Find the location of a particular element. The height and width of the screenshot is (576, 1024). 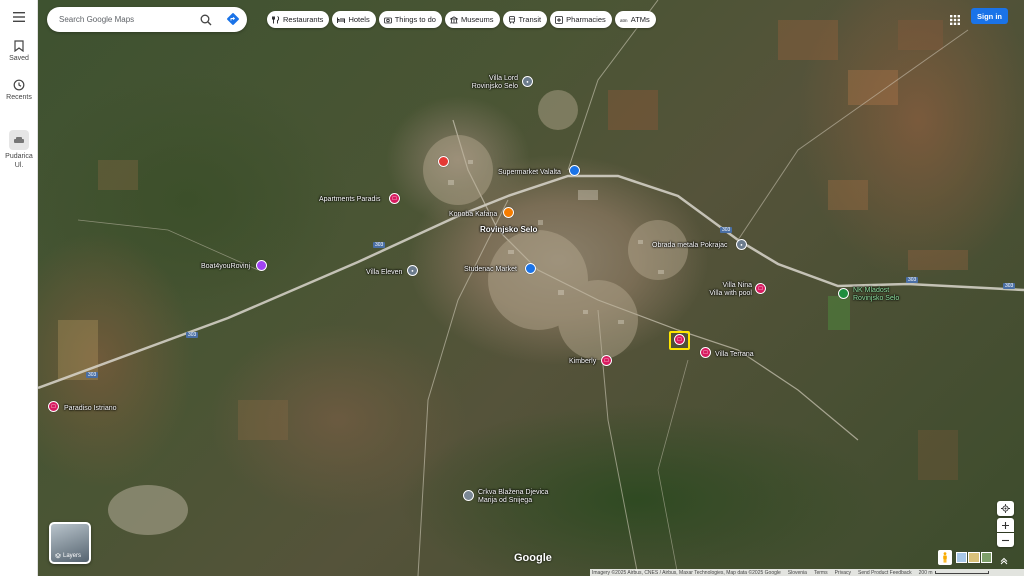

red-pin-marker is located at coordinates (443, 161).